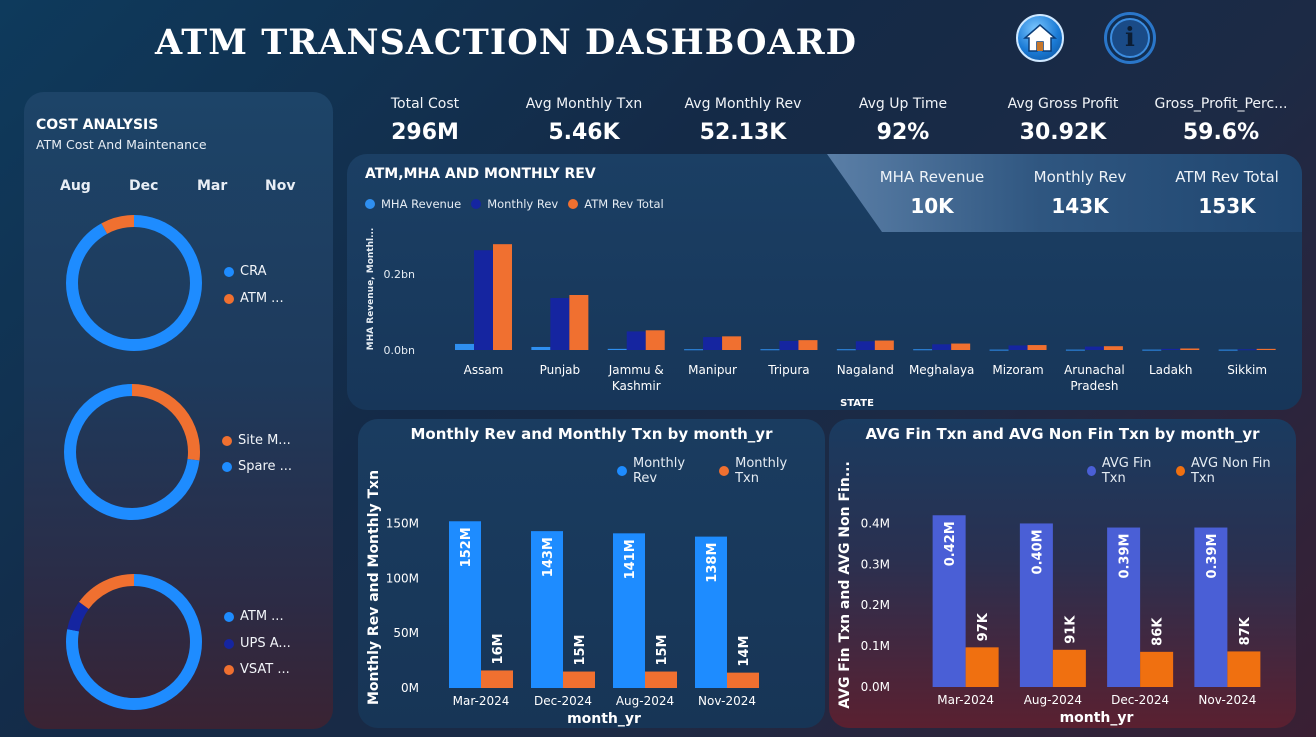  Describe the element at coordinates (481, 701) in the screenshot. I see `x-tick-label: Mar-2024` at that location.